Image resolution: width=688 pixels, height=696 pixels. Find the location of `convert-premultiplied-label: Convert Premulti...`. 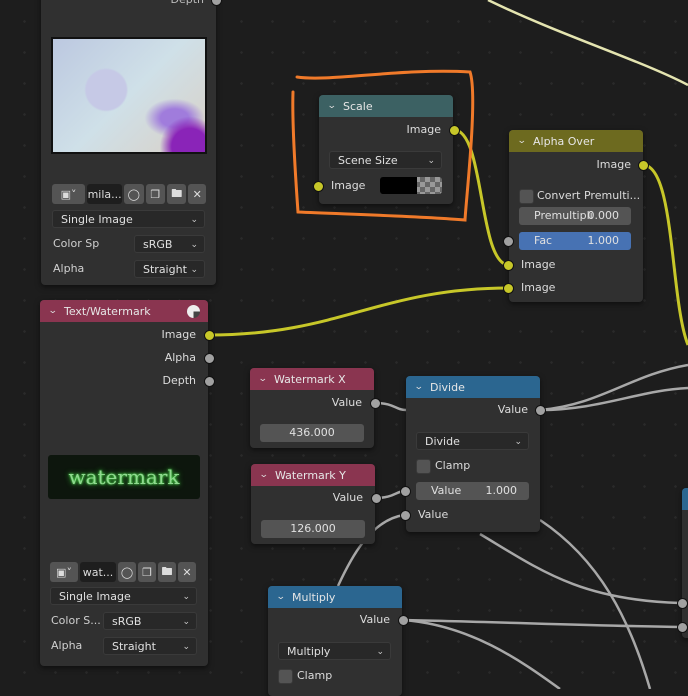

convert-premultiplied-label: Convert Premulti... is located at coordinates (589, 195).